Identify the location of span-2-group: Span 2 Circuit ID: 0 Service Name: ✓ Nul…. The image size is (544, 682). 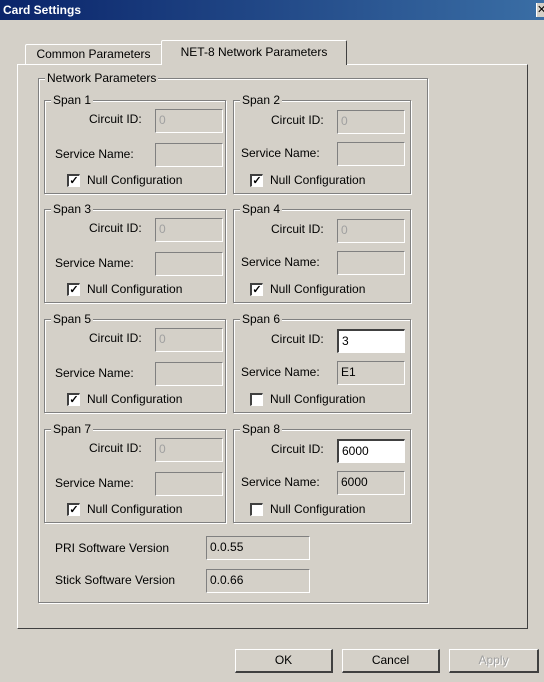
(322, 143).